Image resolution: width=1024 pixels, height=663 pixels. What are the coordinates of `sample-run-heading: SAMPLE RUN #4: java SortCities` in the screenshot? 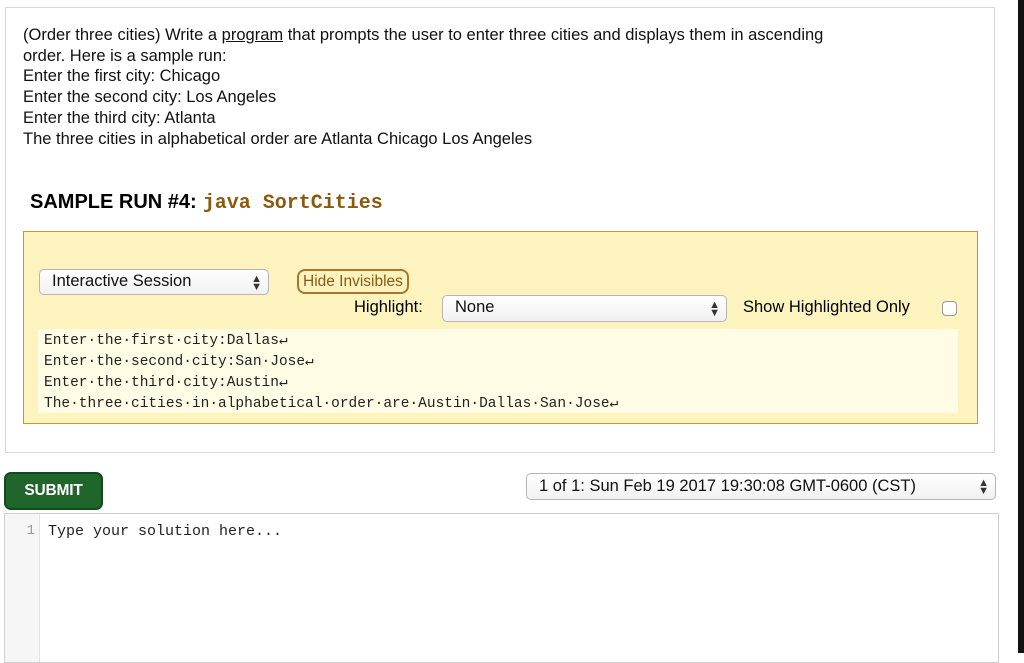 It's located at (206, 203).